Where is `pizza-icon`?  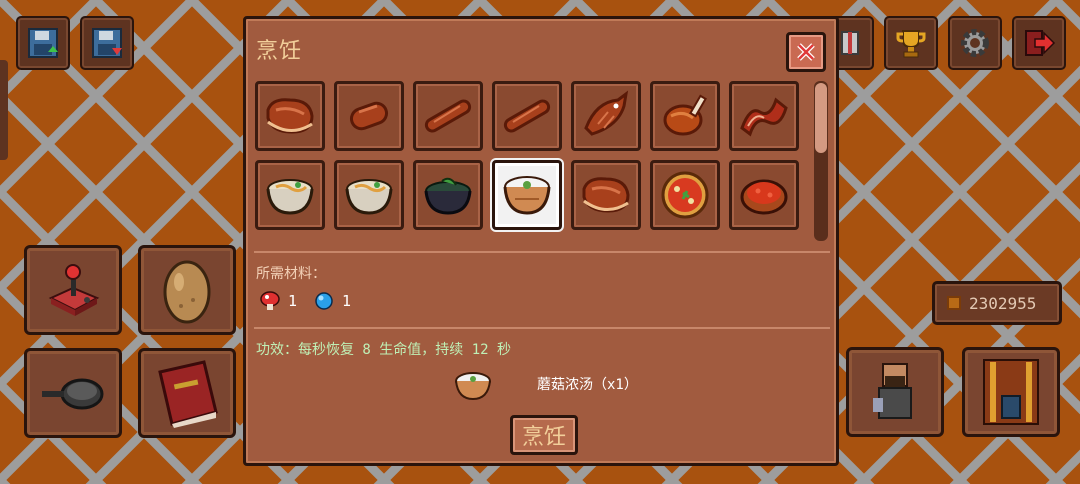 pizza-icon is located at coordinates (685, 195).